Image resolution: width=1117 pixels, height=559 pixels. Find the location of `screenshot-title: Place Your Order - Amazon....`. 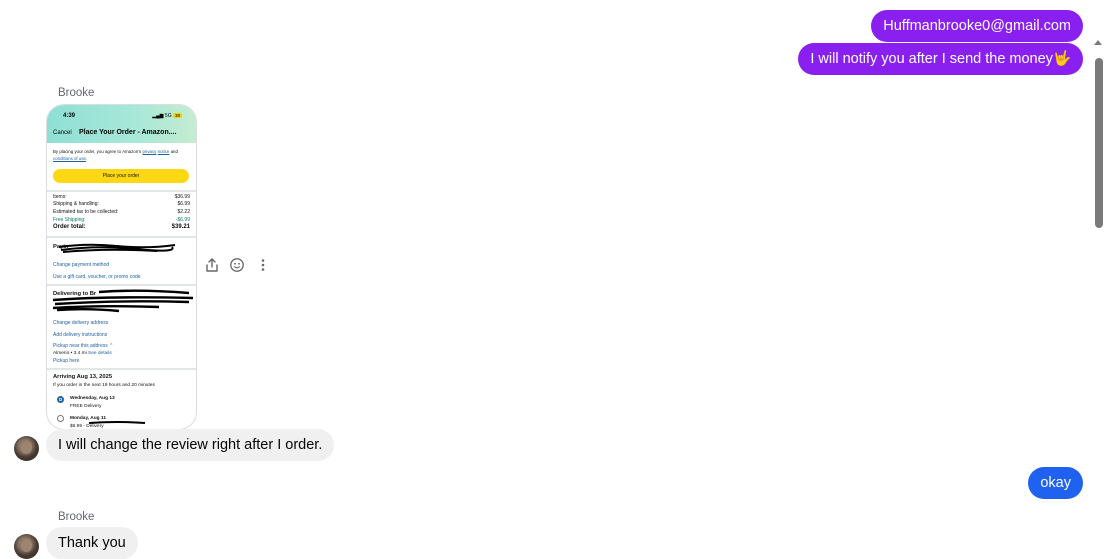

screenshot-title: Place Your Order - Amazon.... is located at coordinates (128, 132).